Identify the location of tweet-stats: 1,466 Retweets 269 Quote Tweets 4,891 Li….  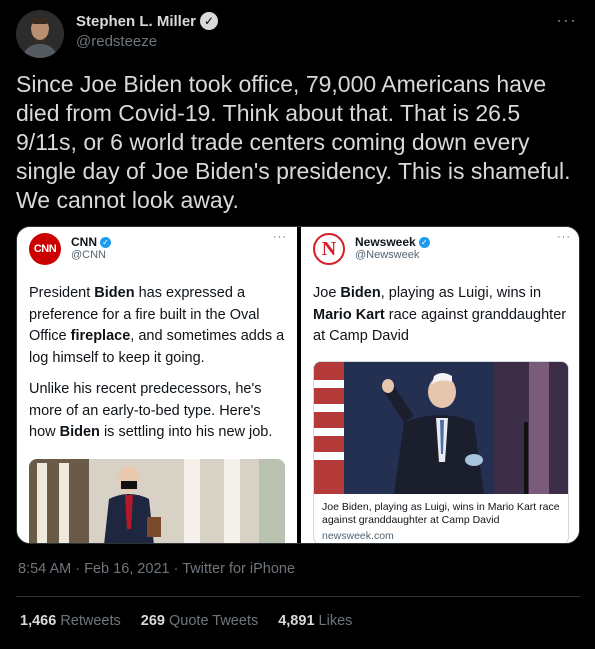
(186, 621).